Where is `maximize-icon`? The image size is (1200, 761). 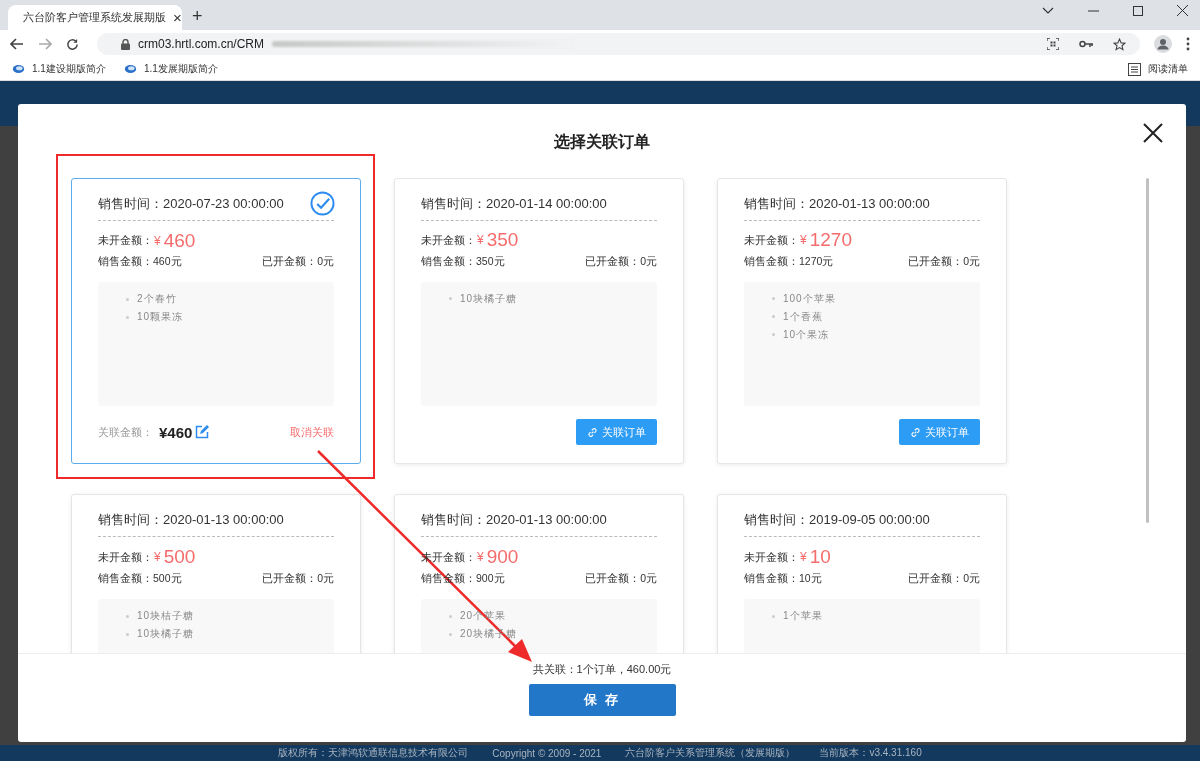
maximize-icon is located at coordinates (1138, 10).